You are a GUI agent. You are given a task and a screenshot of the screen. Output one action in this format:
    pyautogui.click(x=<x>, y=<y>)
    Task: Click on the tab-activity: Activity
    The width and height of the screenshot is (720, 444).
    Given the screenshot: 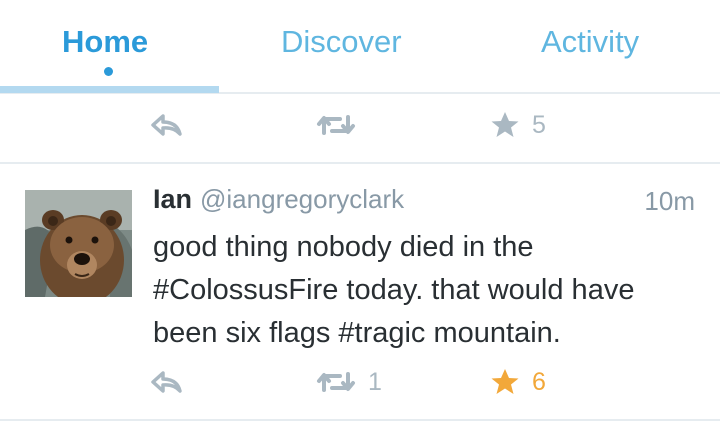 What is the action you would take?
    pyautogui.click(x=590, y=42)
    